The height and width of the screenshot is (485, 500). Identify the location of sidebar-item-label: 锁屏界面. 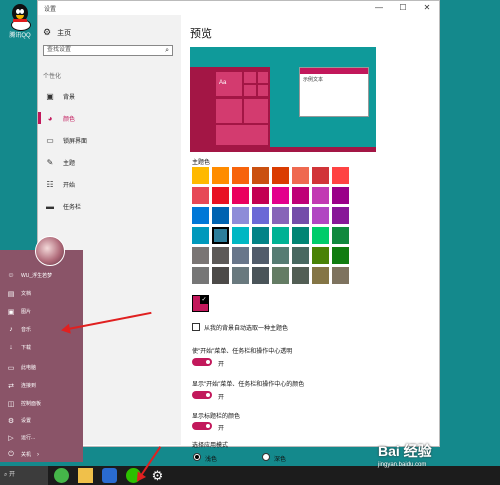
(75, 141).